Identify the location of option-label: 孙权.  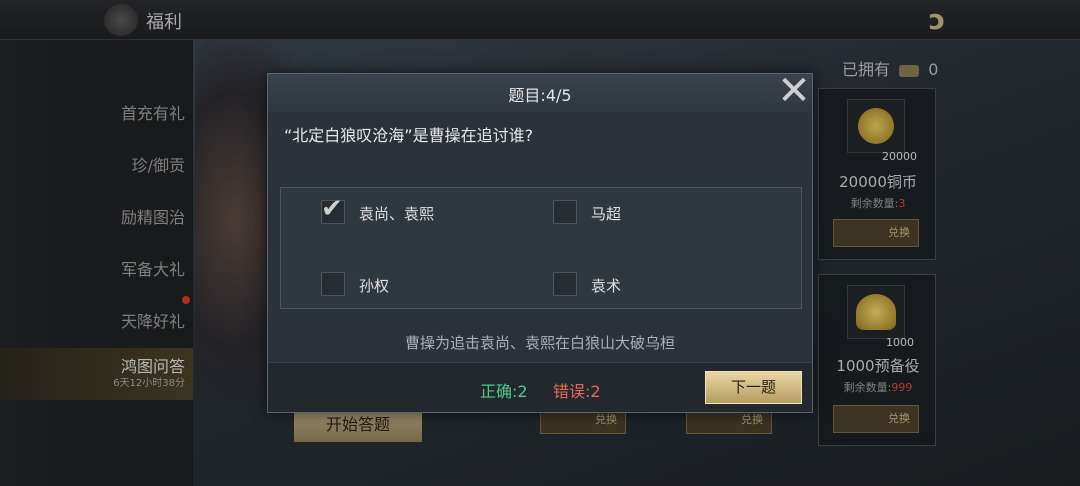
(374, 286).